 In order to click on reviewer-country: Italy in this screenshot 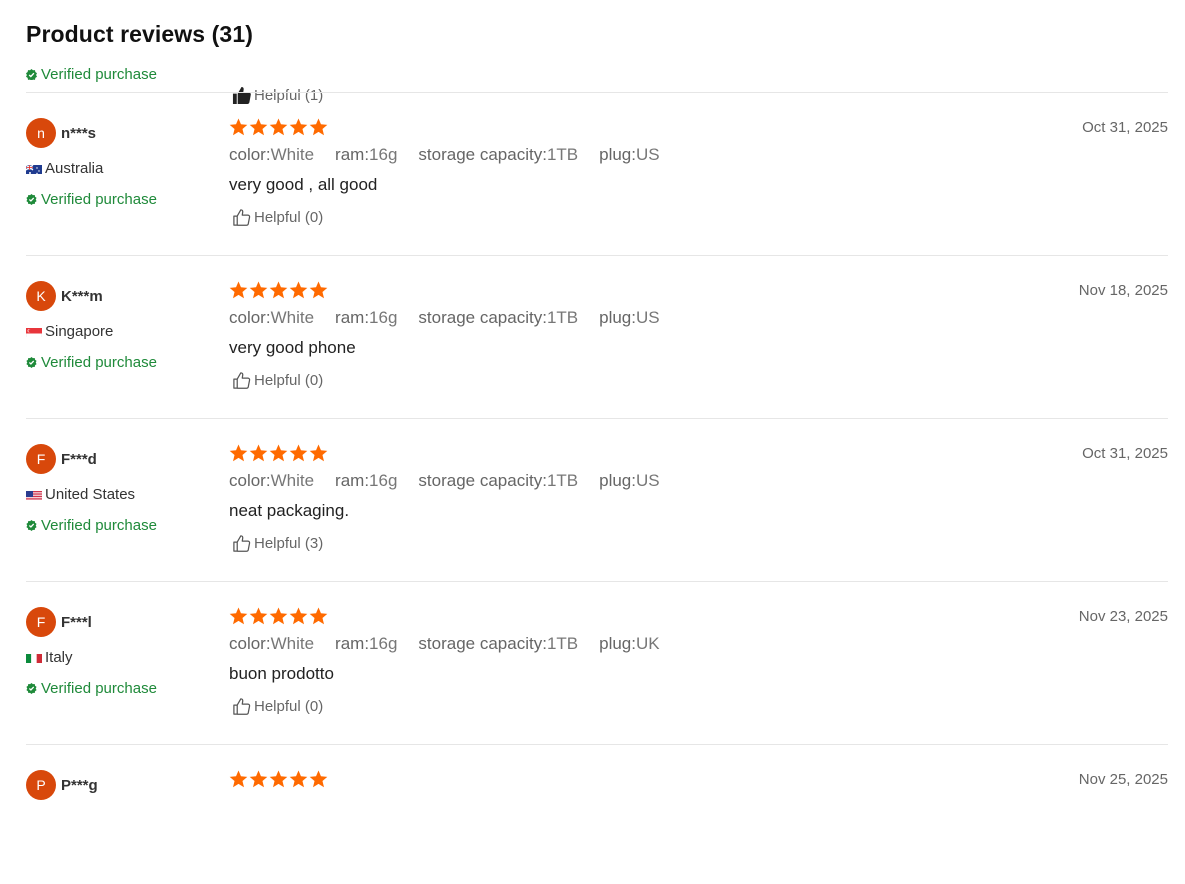, I will do `click(49, 657)`.